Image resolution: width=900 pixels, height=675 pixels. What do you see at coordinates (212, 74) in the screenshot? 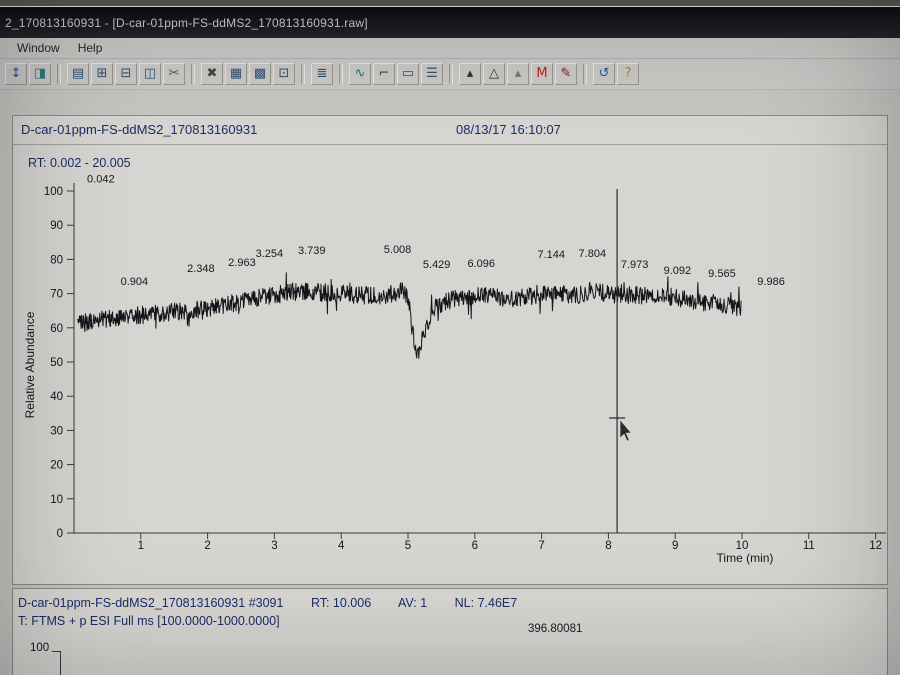
I see `close-view-icon: ✖` at bounding box center [212, 74].